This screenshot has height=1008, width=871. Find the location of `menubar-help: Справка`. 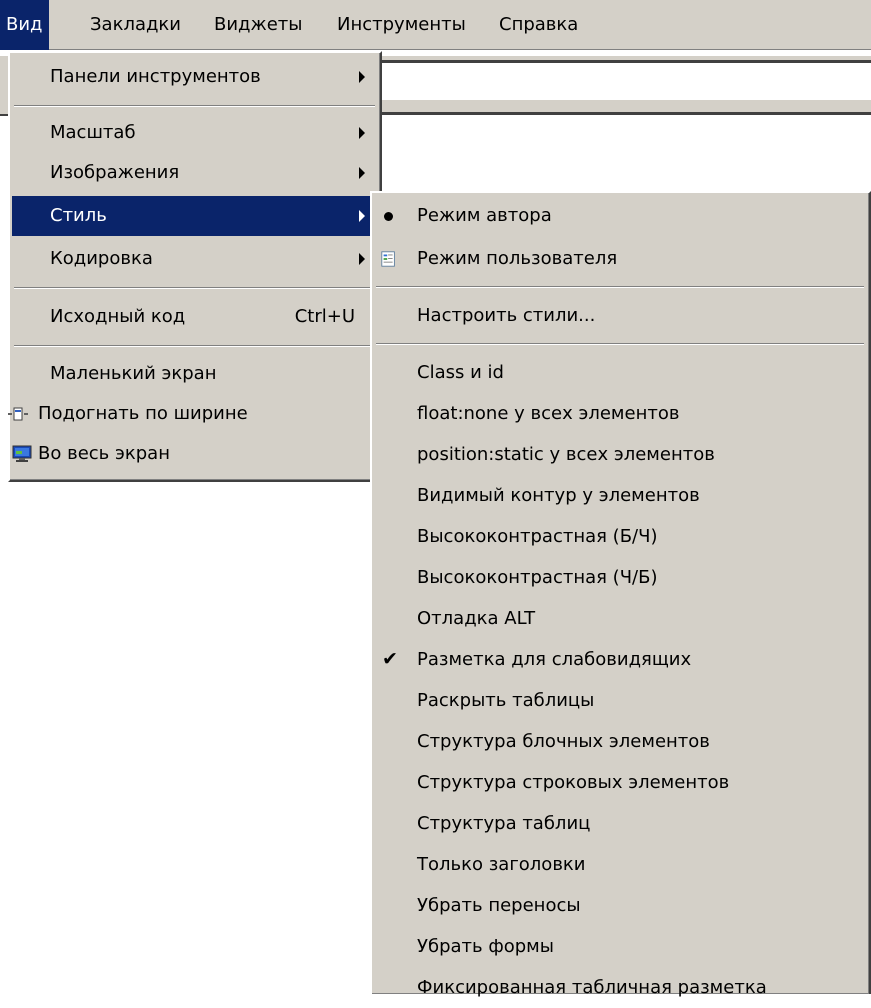

menubar-help: Справка is located at coordinates (538, 25).